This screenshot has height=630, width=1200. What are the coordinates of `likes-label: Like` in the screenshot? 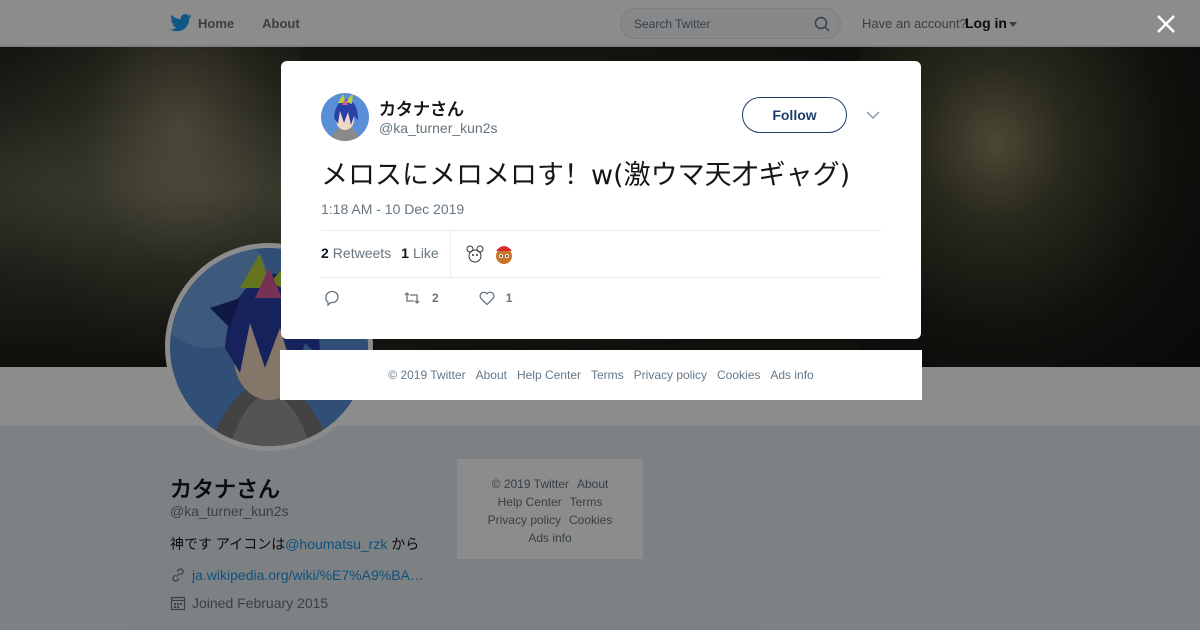 It's located at (425, 253).